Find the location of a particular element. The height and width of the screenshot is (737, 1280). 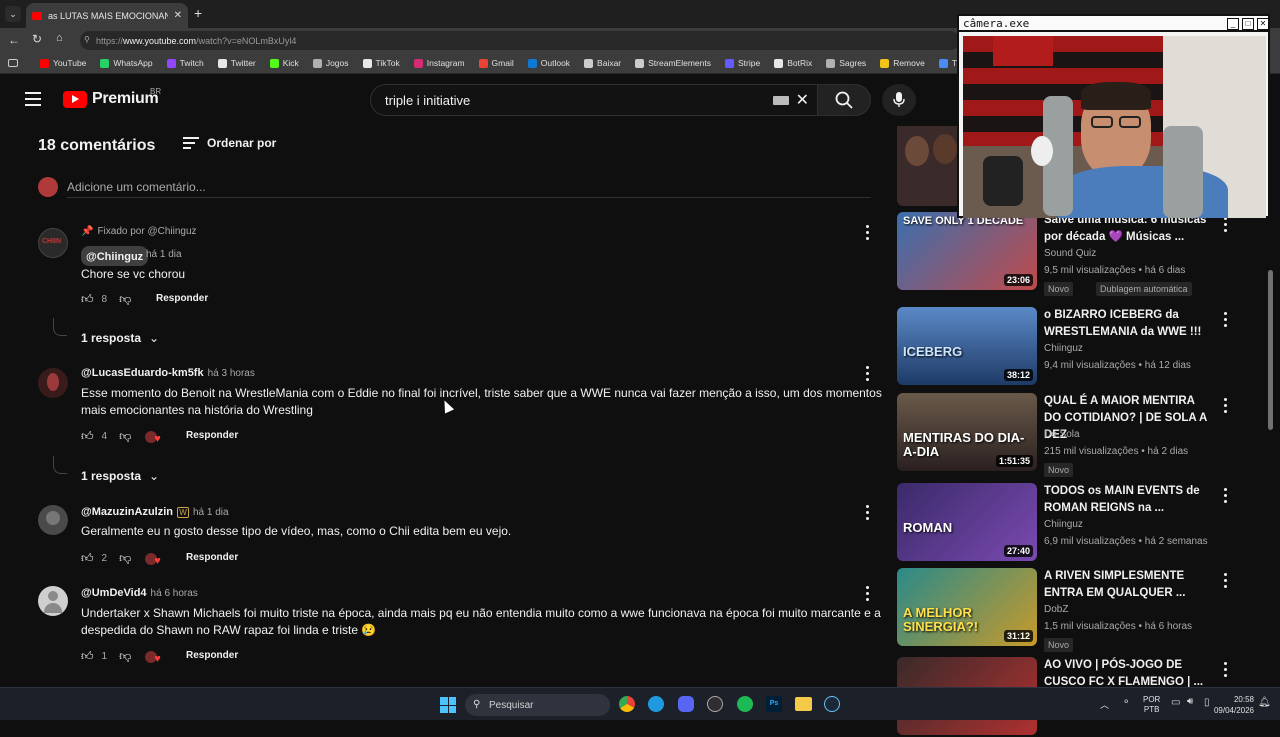

comment-author: @LucasEduardo-km5fk is located at coordinates (142, 373).